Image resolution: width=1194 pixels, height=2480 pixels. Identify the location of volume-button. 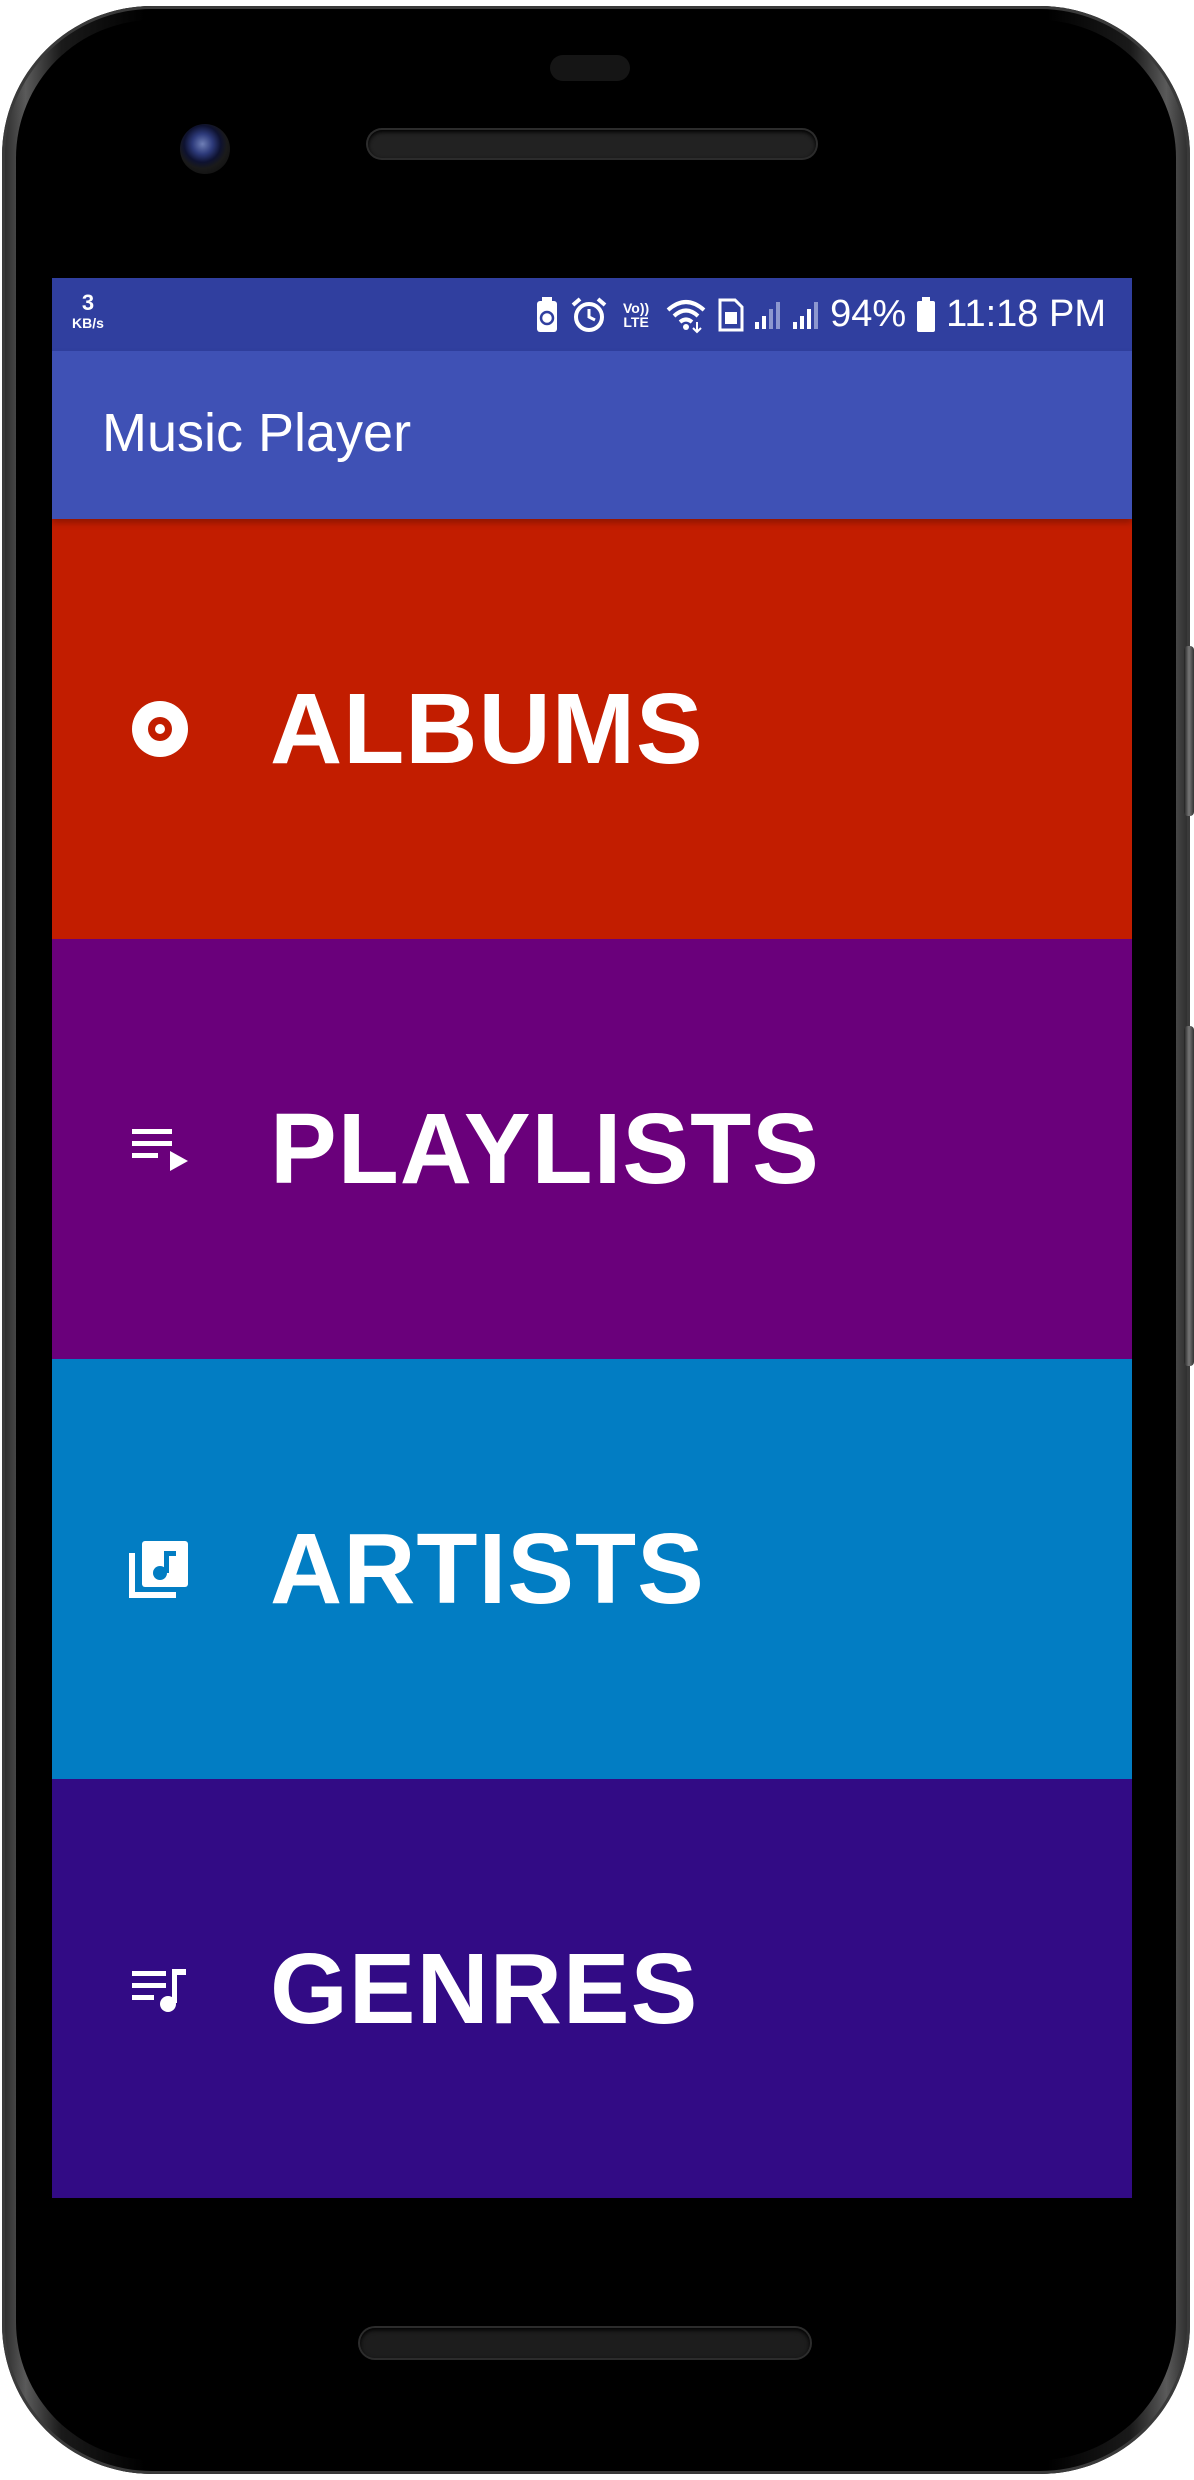
(1189, 1196).